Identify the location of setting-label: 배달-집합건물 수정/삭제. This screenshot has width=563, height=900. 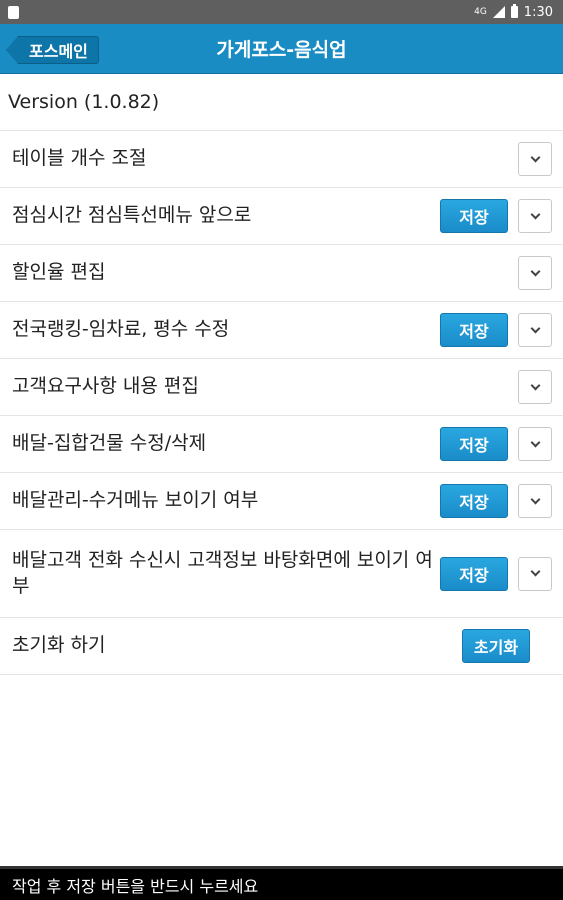
(109, 443).